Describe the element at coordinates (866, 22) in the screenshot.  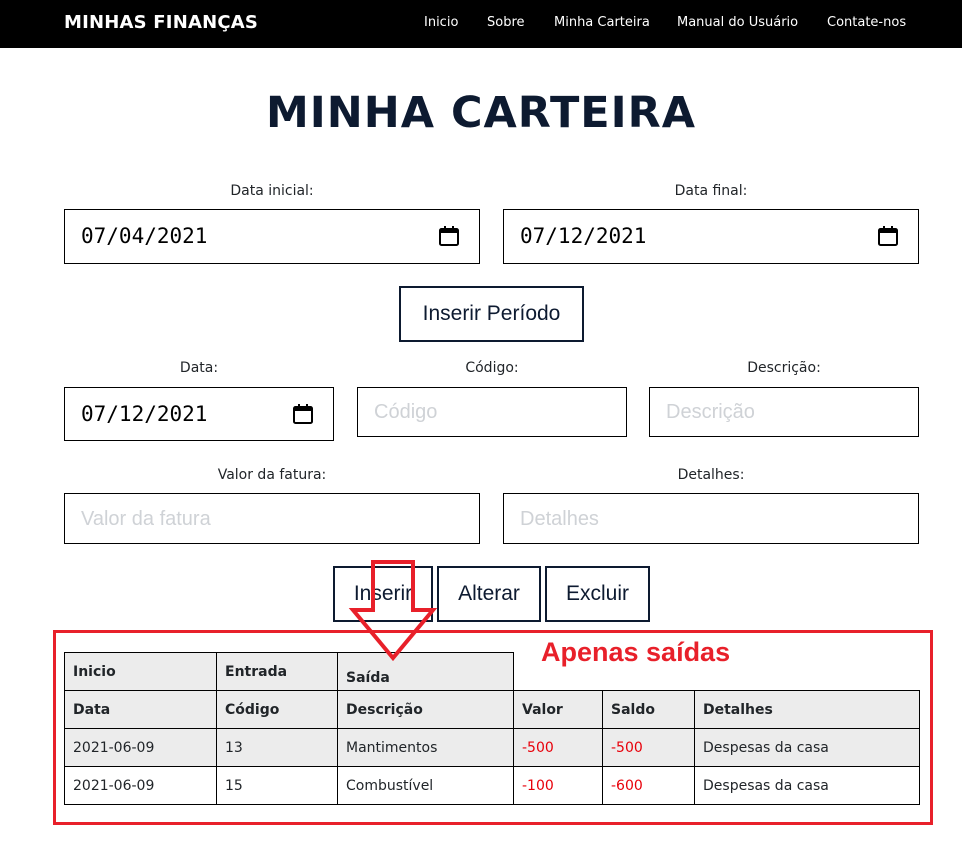
I see `nav-link-contato: Contate-nos` at that location.